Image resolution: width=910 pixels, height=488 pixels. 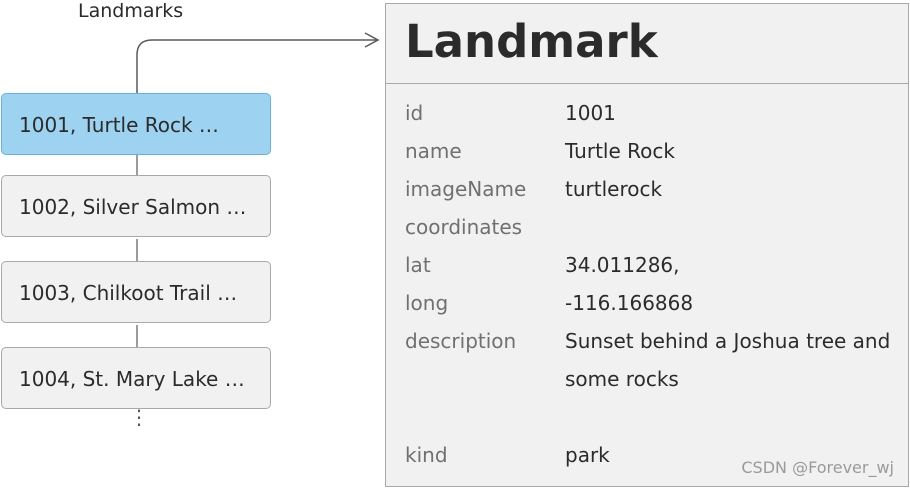 I want to click on field-key: description, so click(x=461, y=341).